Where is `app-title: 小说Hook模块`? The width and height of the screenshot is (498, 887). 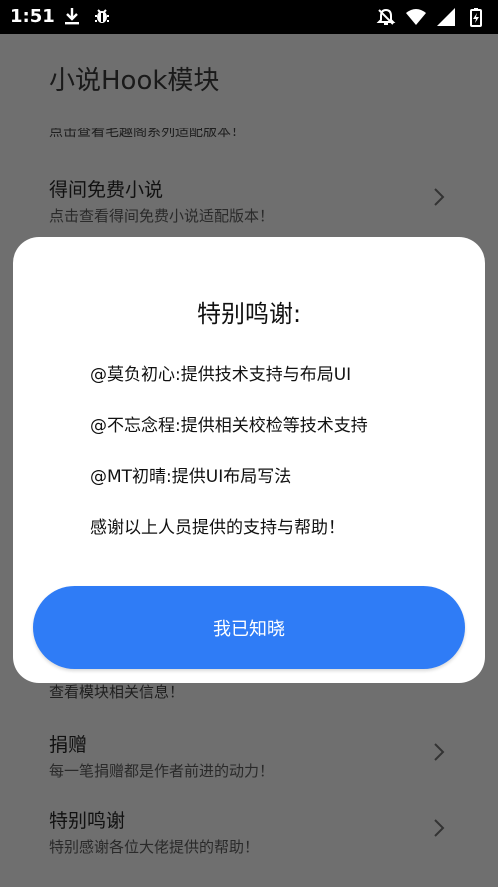 app-title: 小说Hook模块 is located at coordinates (134, 81).